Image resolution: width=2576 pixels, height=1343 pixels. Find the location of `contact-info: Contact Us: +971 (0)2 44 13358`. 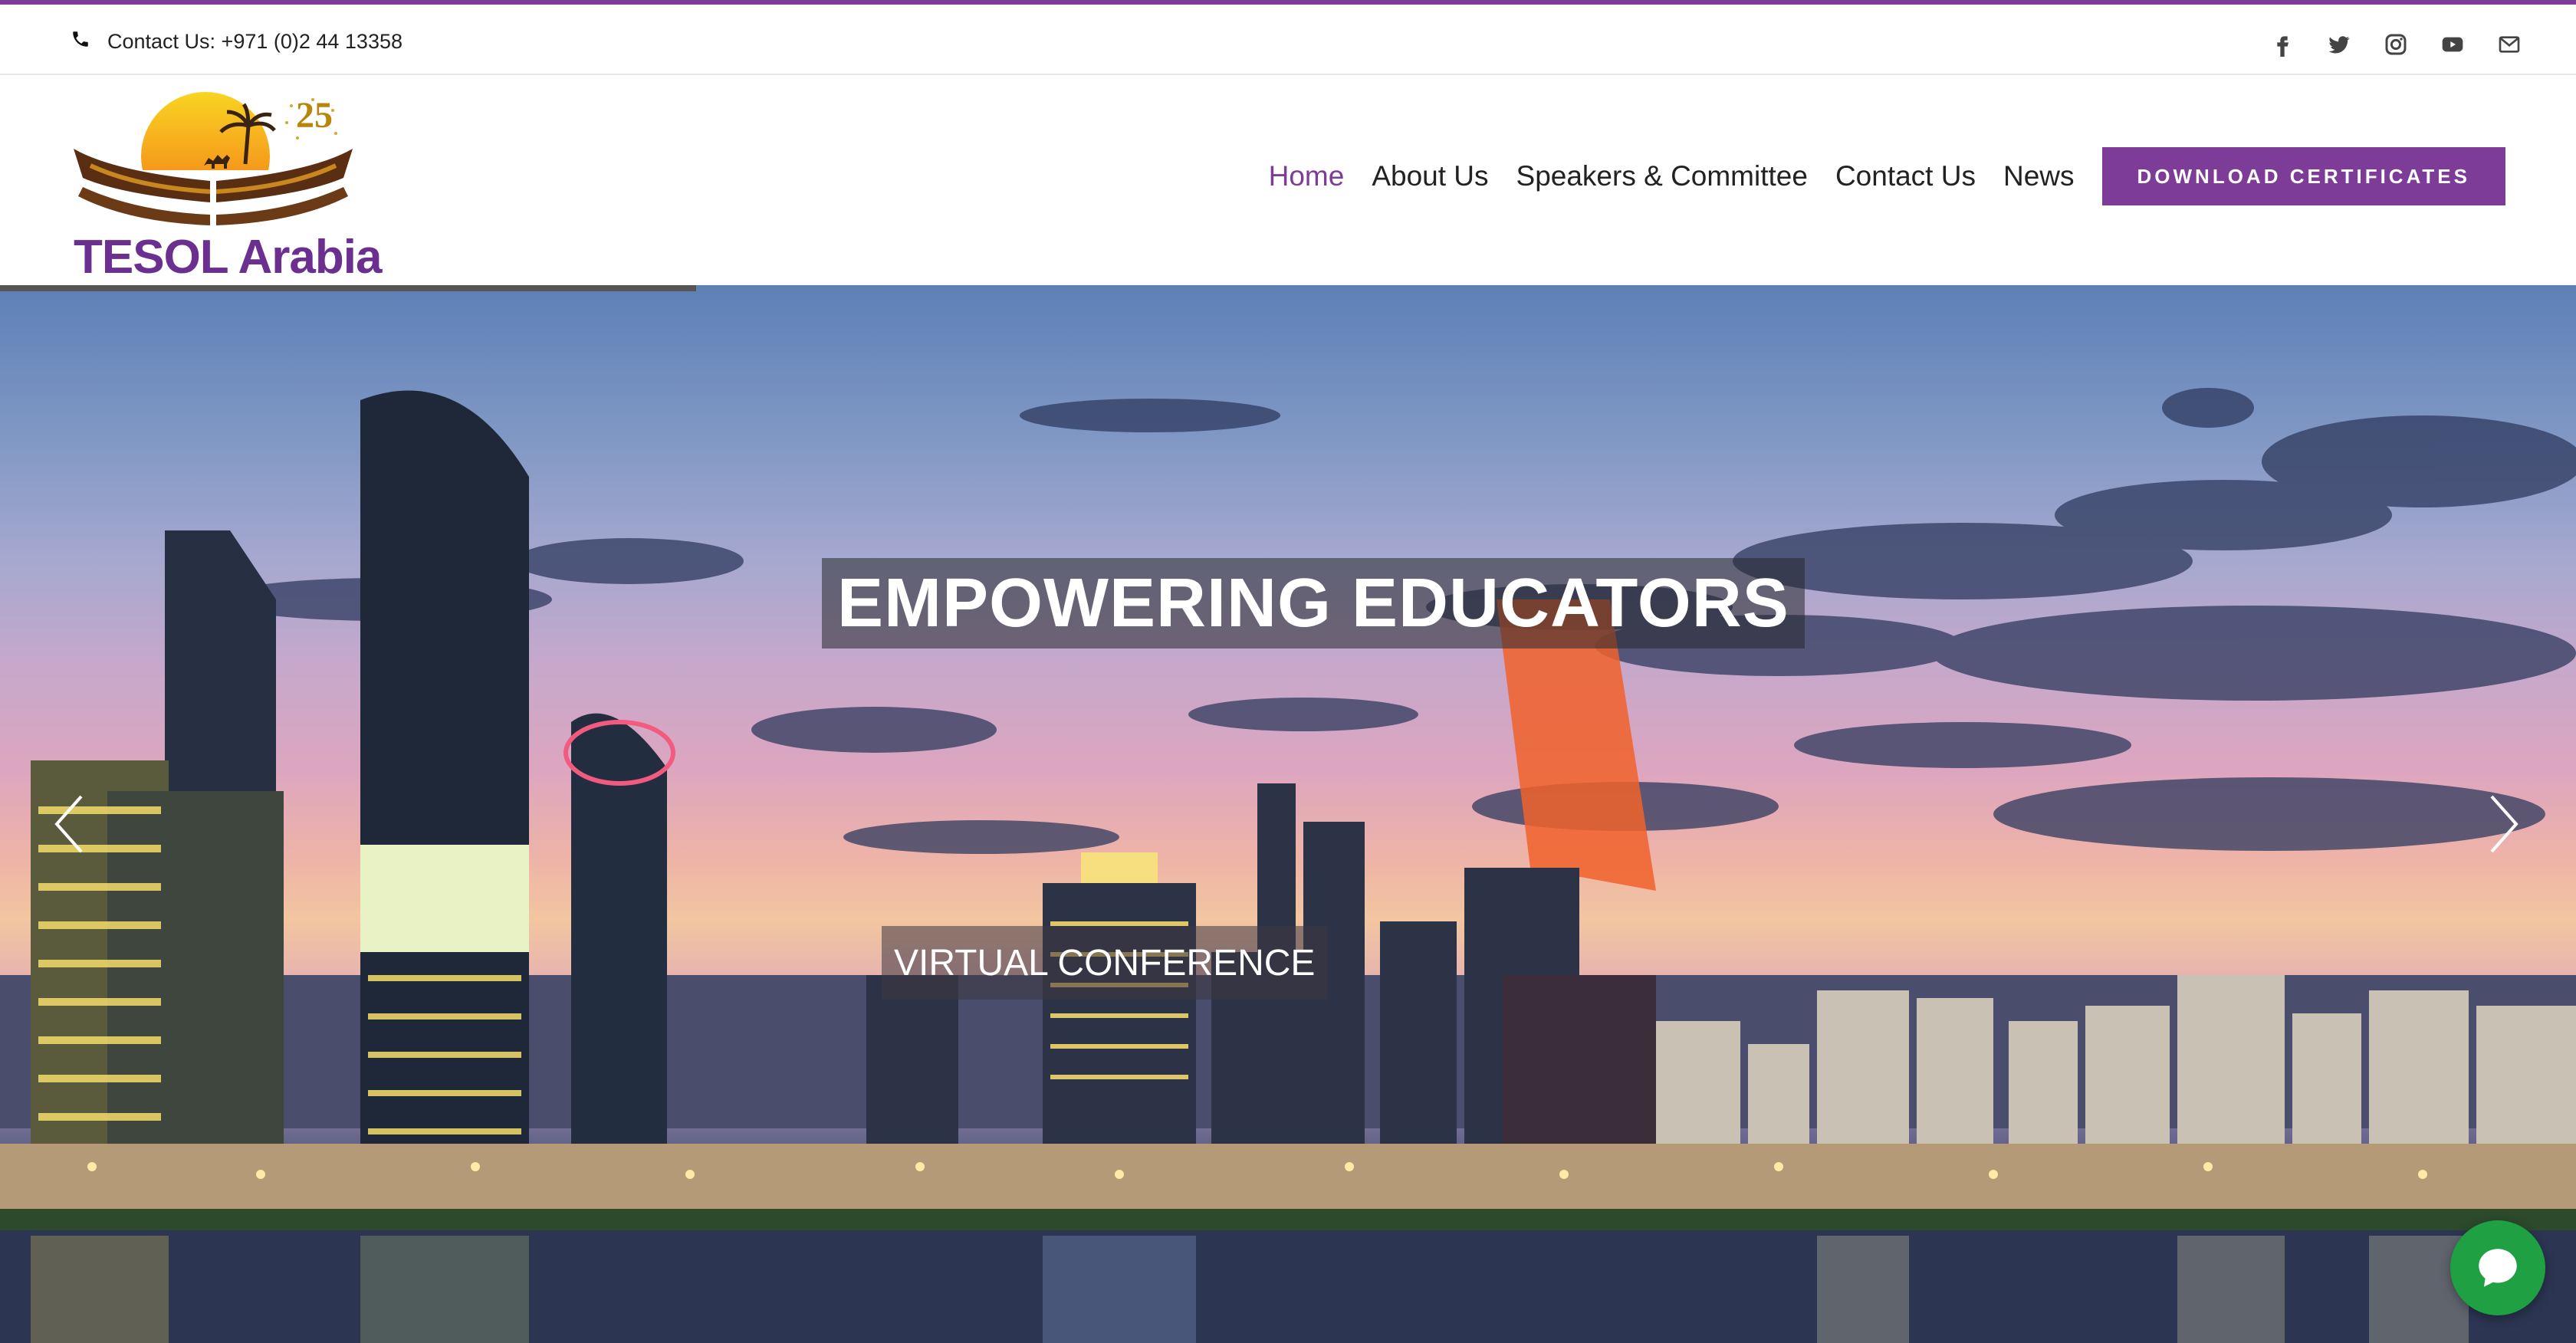

contact-info: Contact Us: +971 (0)2 44 13358 is located at coordinates (237, 41).